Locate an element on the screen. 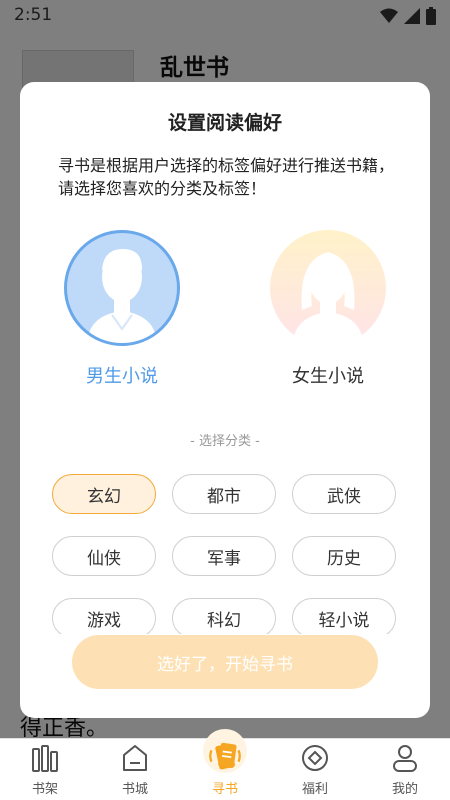 The height and width of the screenshot is (800, 450). male-avatar is located at coordinates (122, 288).